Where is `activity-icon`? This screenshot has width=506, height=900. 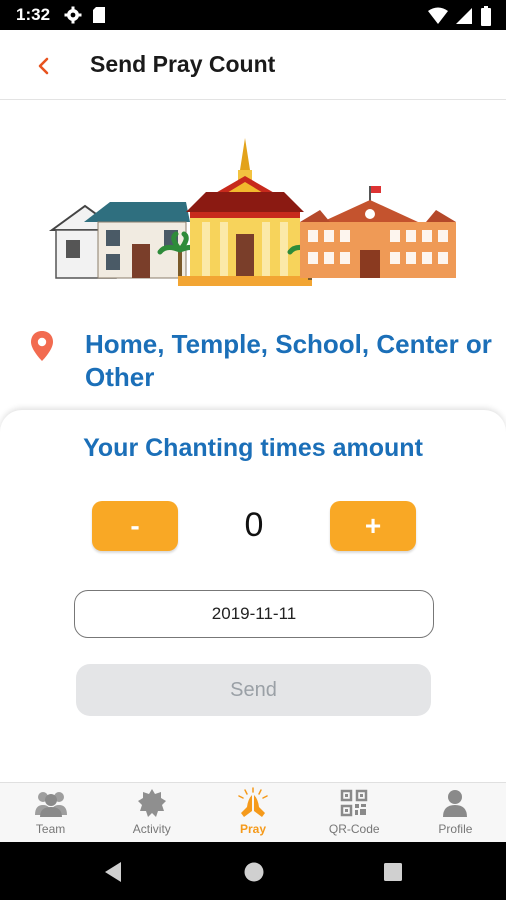
activity-icon is located at coordinates (152, 803).